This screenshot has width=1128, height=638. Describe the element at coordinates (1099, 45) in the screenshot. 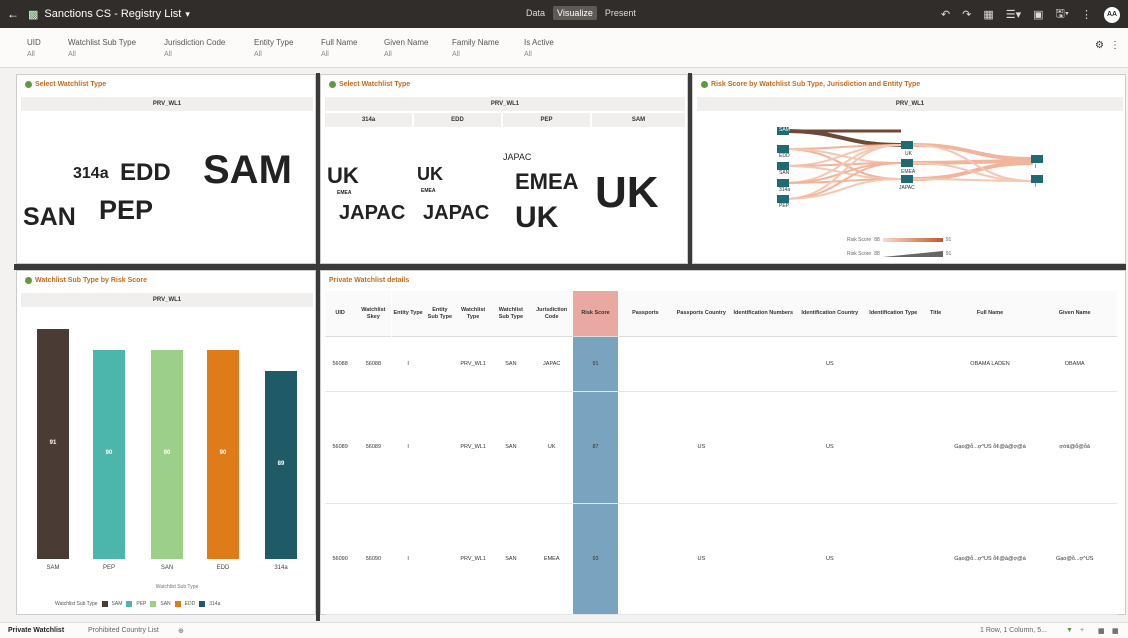

I see `filter-settings-icon: ⚙` at that location.